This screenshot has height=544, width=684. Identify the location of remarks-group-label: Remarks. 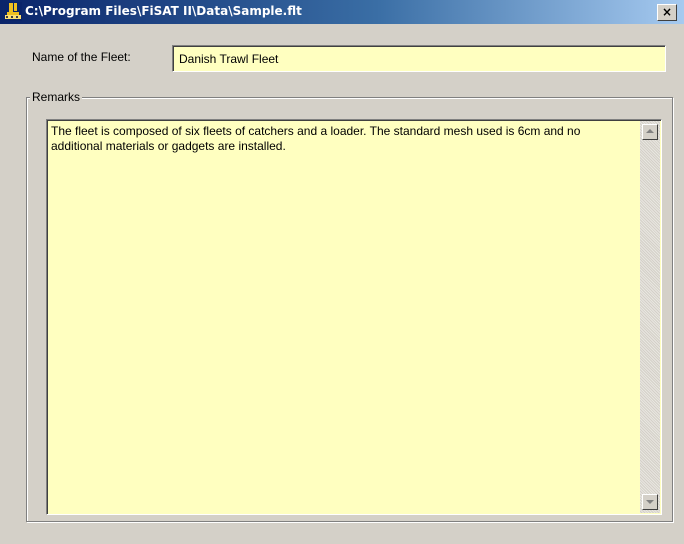
(56, 97).